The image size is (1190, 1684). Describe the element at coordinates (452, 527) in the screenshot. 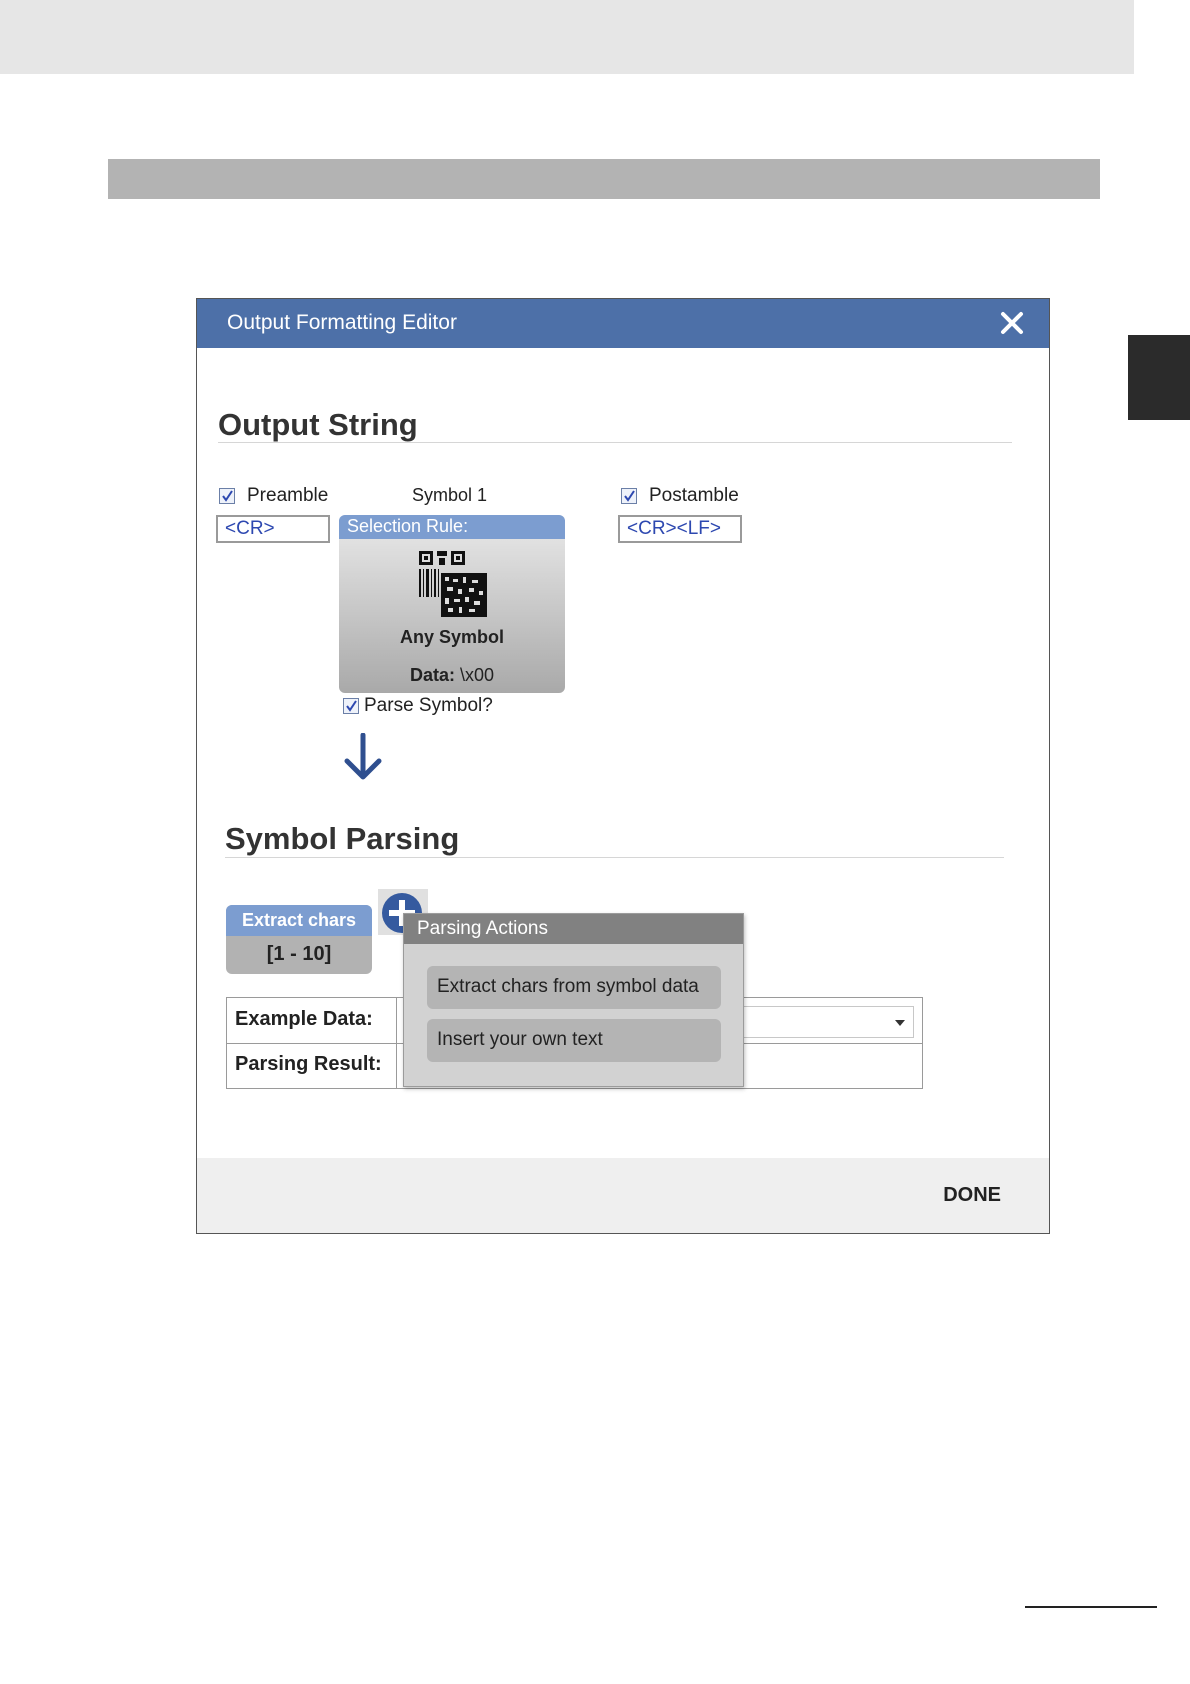

I see `selection-rule-label: Selection Rule:` at that location.